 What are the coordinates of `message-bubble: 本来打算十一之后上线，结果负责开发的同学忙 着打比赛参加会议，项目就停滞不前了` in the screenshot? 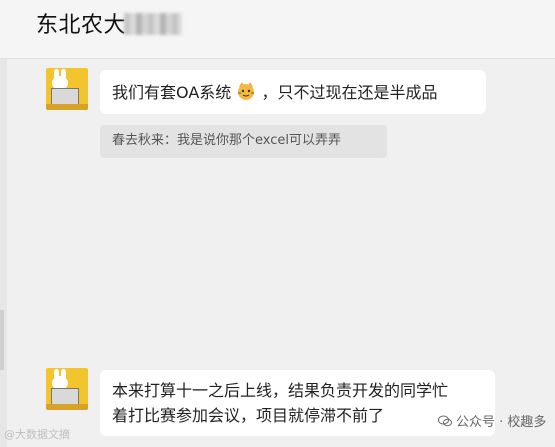 It's located at (297, 403).